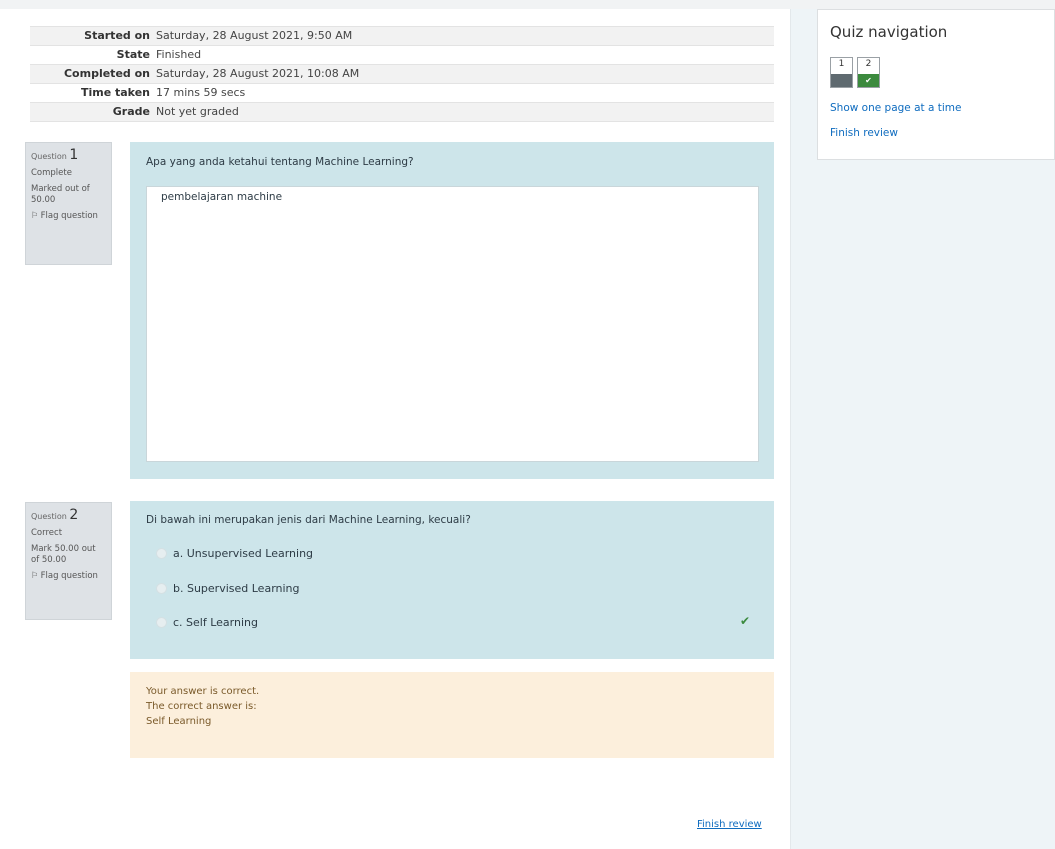 The height and width of the screenshot is (849, 1055). I want to click on question-mark: Marked out of 50.00, so click(60, 194).